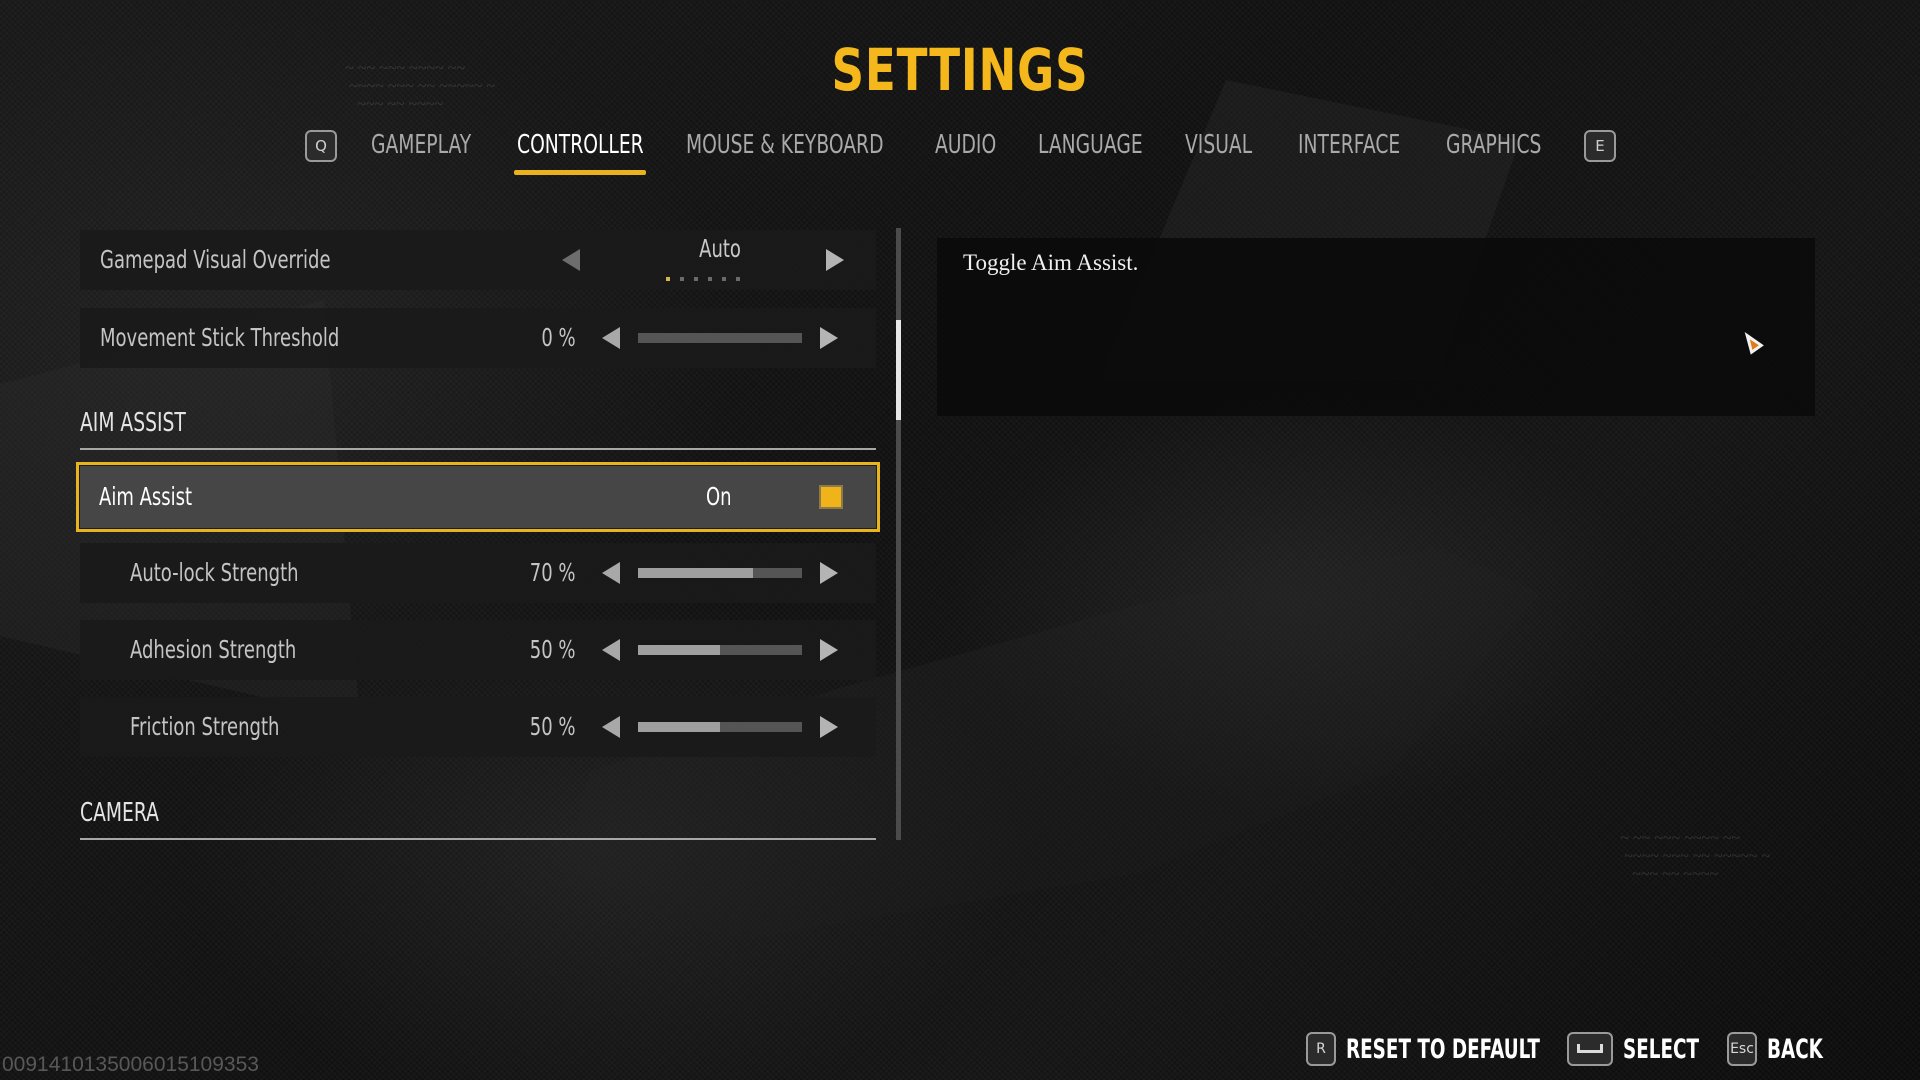  I want to click on setting-label: Adhesion Strength, so click(213, 649).